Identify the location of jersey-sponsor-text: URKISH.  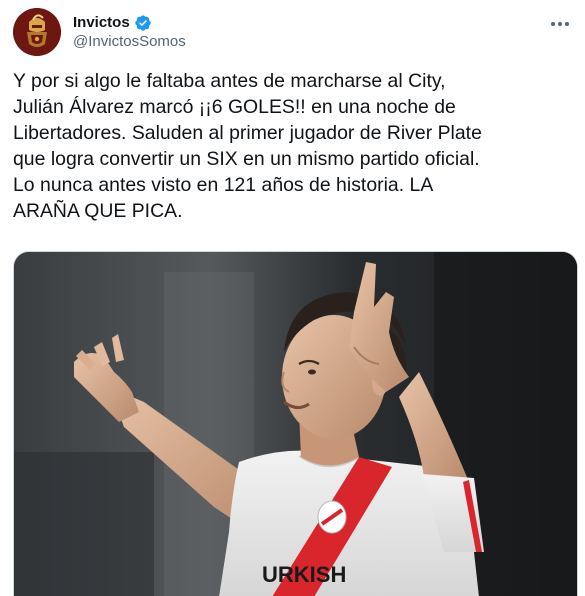
(304, 574).